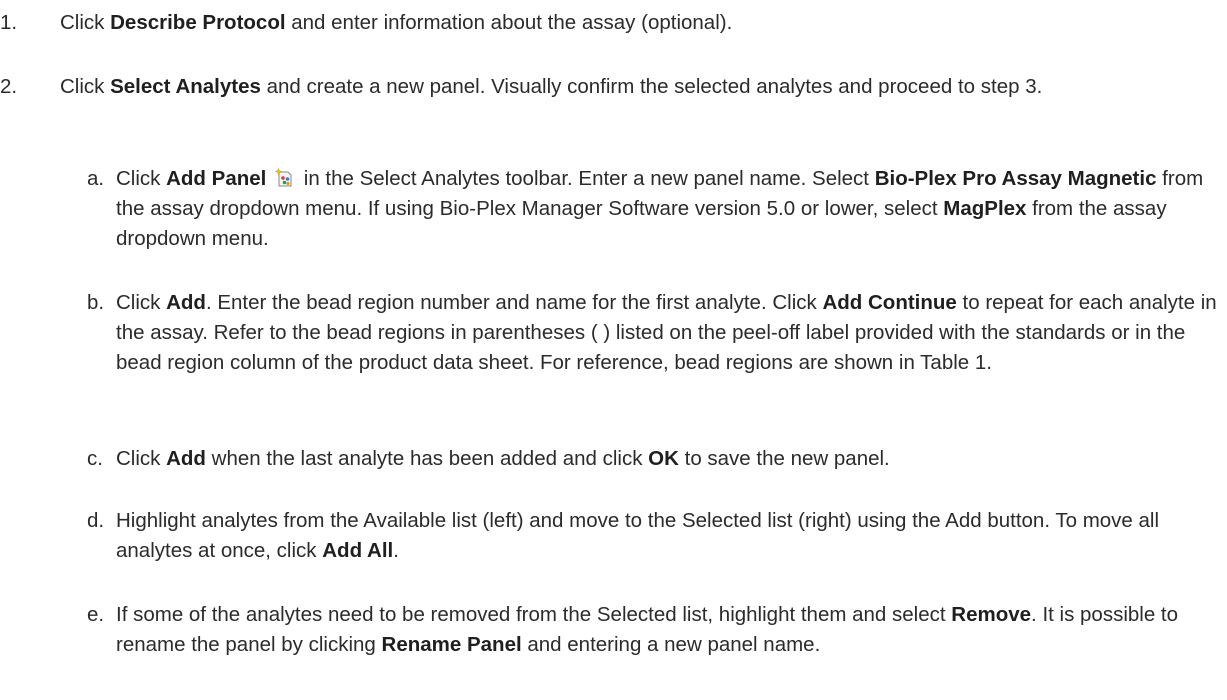 This screenshot has width=1227, height=700. What do you see at coordinates (889, 302) in the screenshot?
I see `emphasis-term: Add Continue` at bounding box center [889, 302].